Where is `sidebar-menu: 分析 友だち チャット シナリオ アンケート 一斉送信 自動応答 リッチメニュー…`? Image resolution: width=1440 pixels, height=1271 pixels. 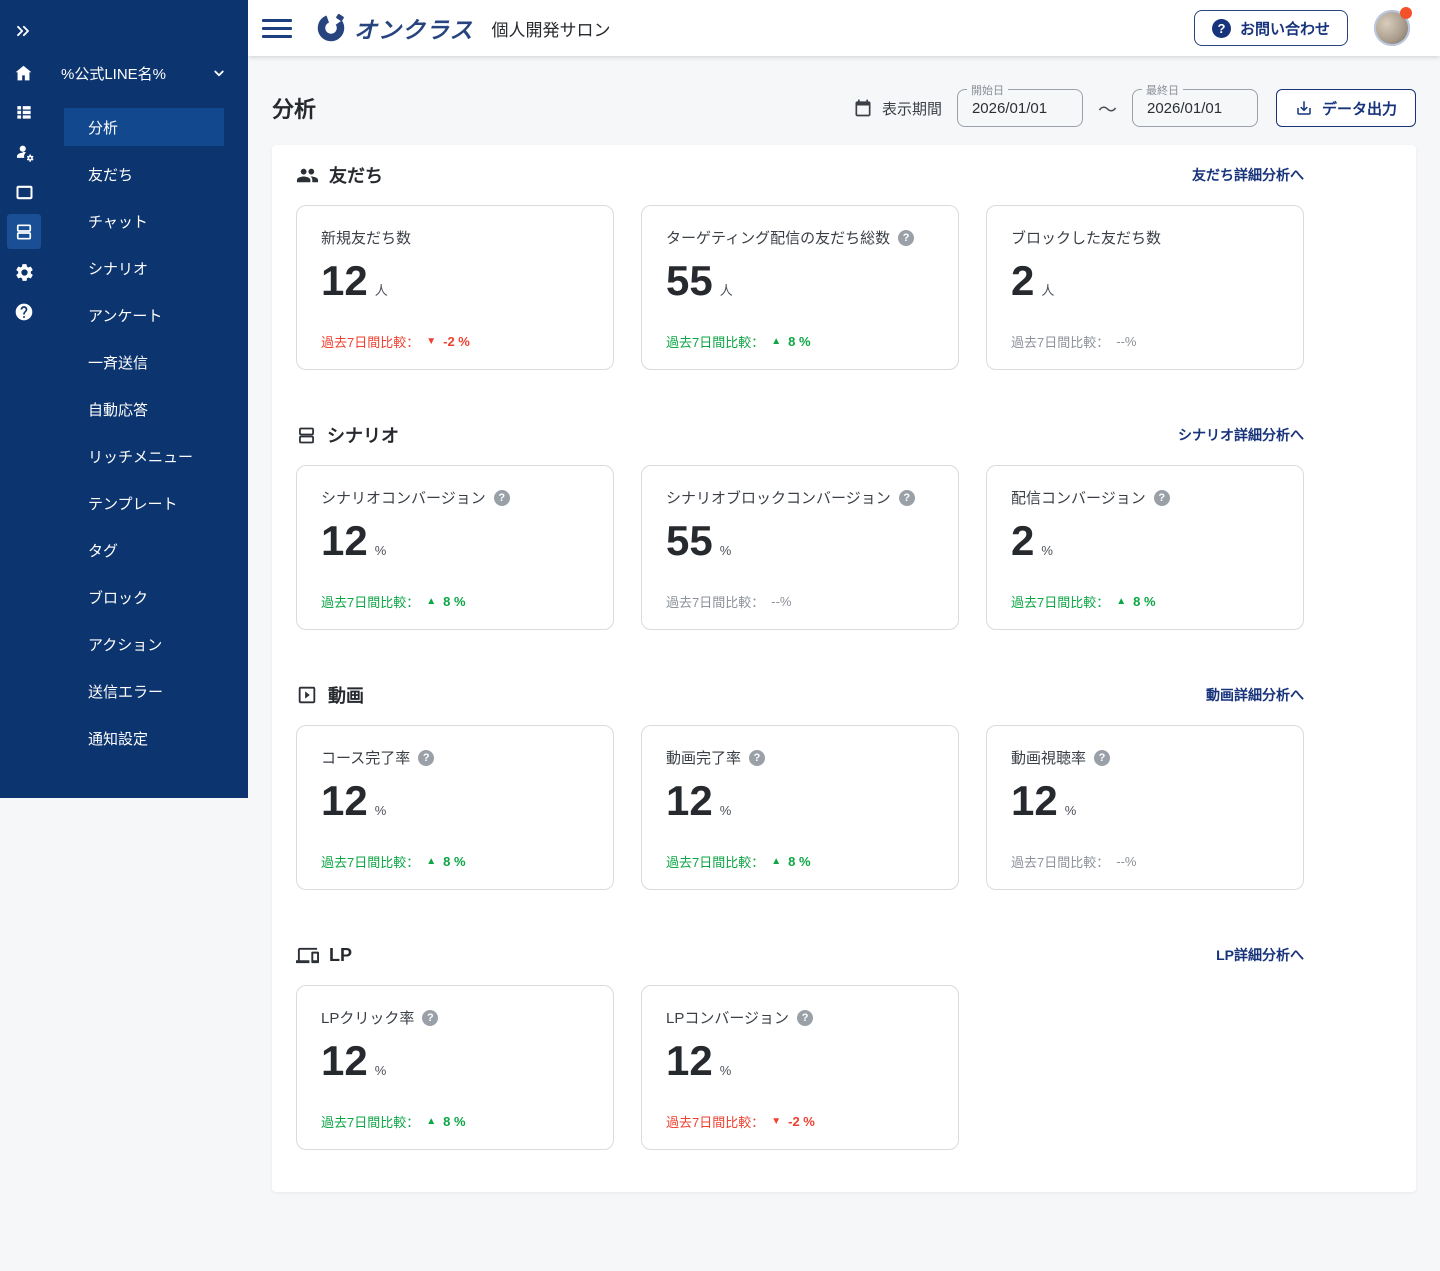 sidebar-menu: 分析 友だち チャット シナリオ アンケート 一斉送信 自動応答 リッチメニュー… is located at coordinates (144, 433).